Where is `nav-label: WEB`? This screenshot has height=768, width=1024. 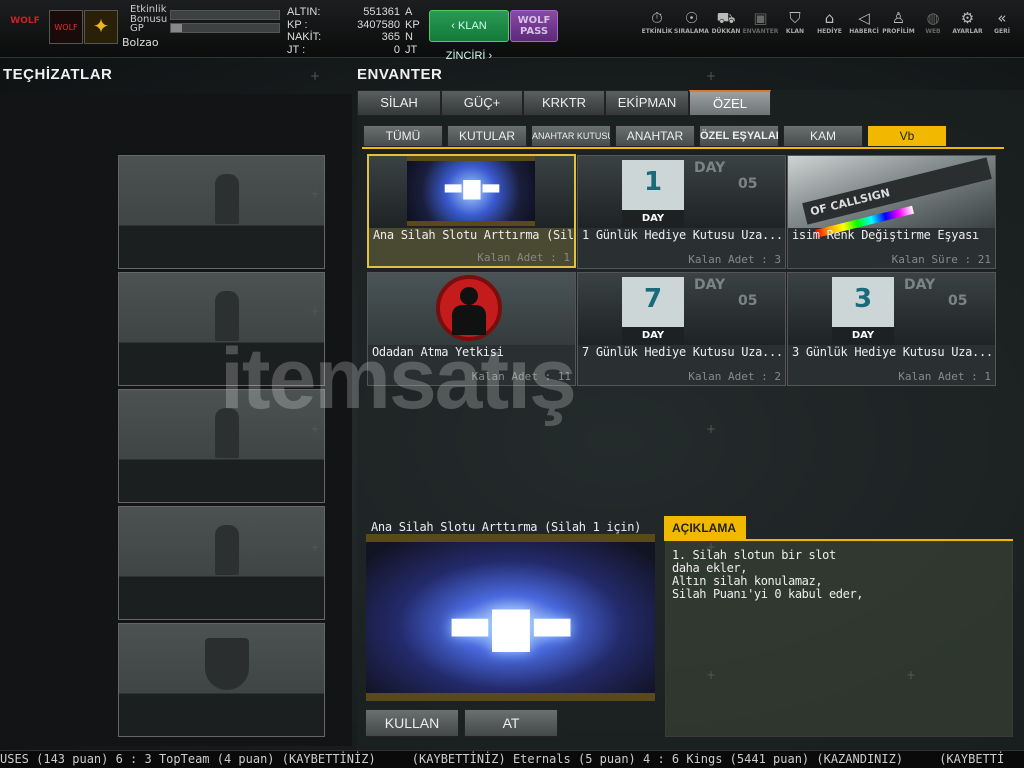 nav-label: WEB is located at coordinates (933, 31).